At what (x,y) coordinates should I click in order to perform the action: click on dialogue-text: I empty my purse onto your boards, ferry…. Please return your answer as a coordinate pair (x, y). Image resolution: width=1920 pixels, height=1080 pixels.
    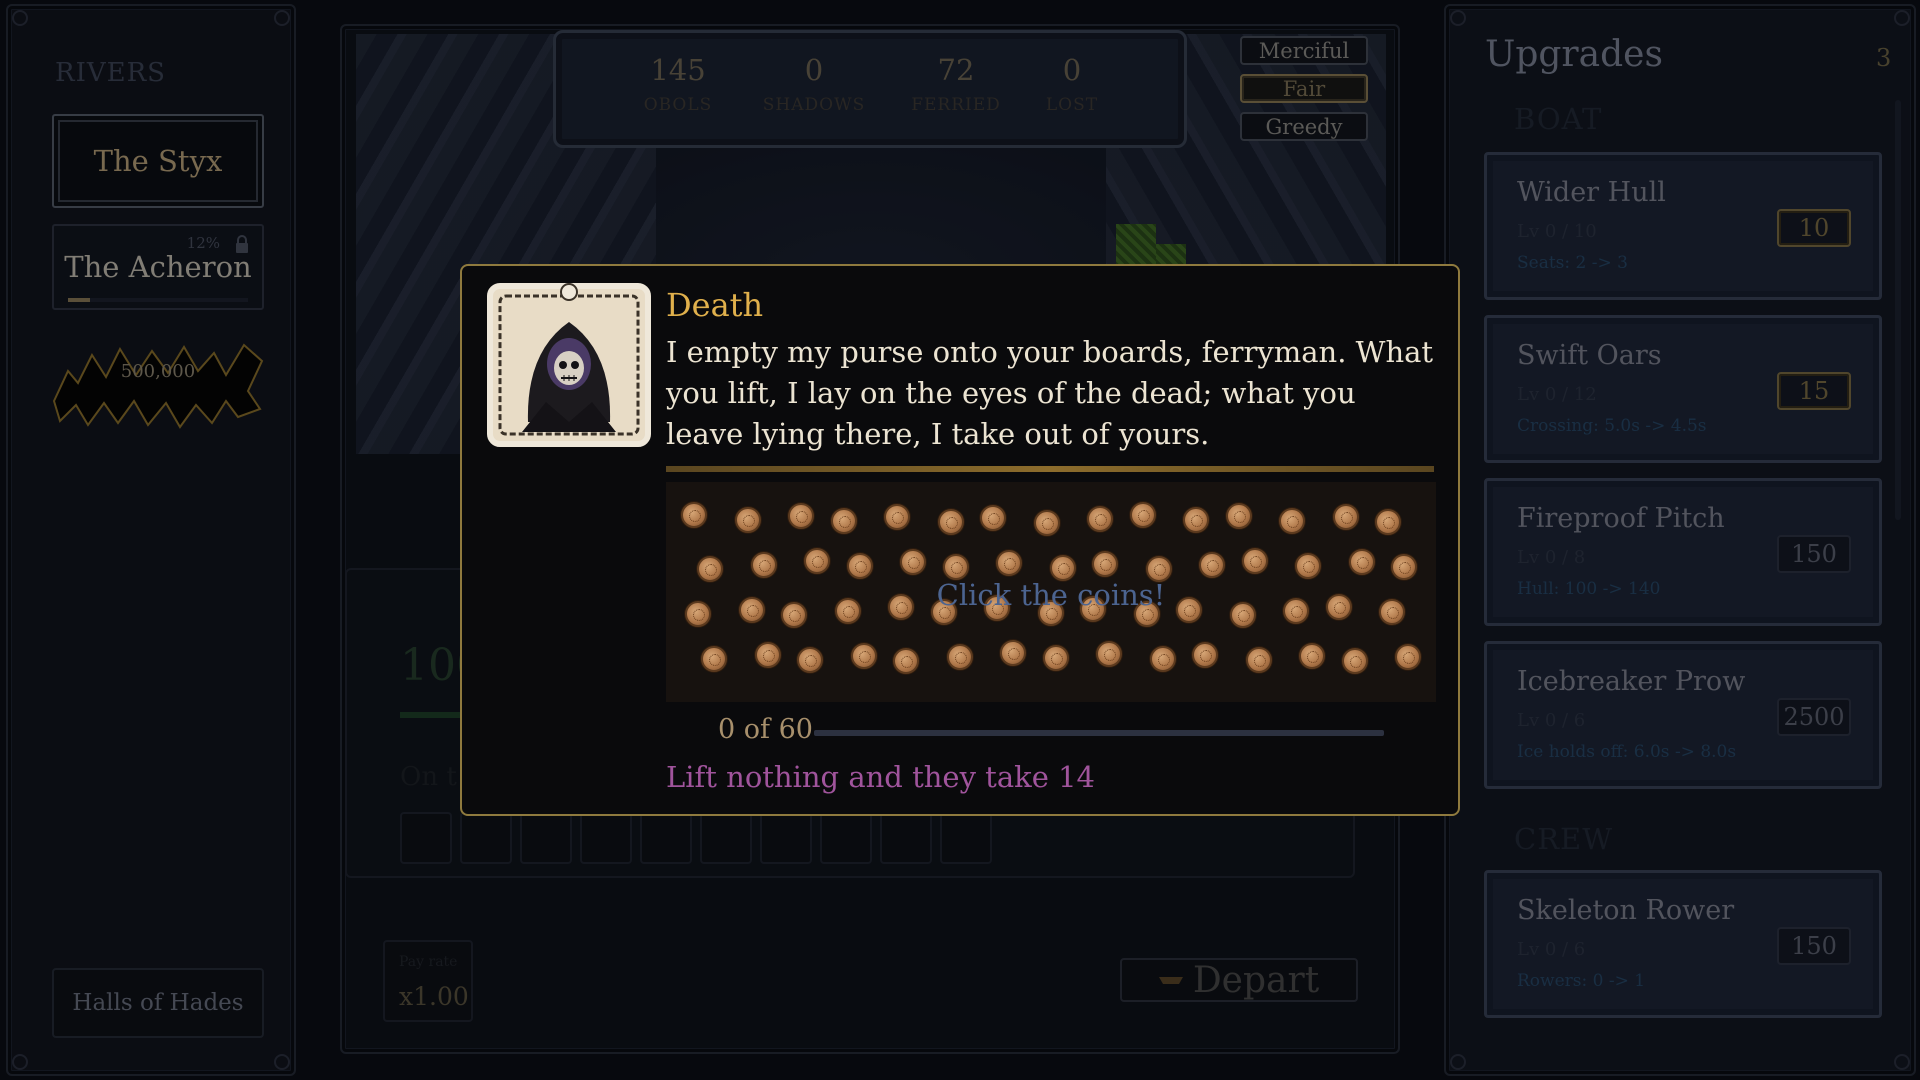
    Looking at the image, I should click on (1050, 393).